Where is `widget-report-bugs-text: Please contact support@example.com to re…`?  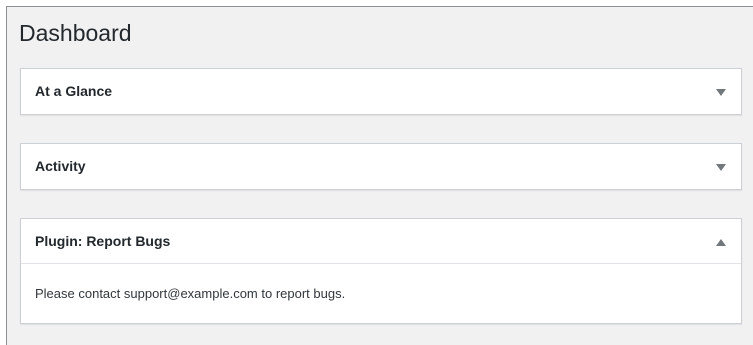 widget-report-bugs-text: Please contact support@example.com to re… is located at coordinates (190, 293).